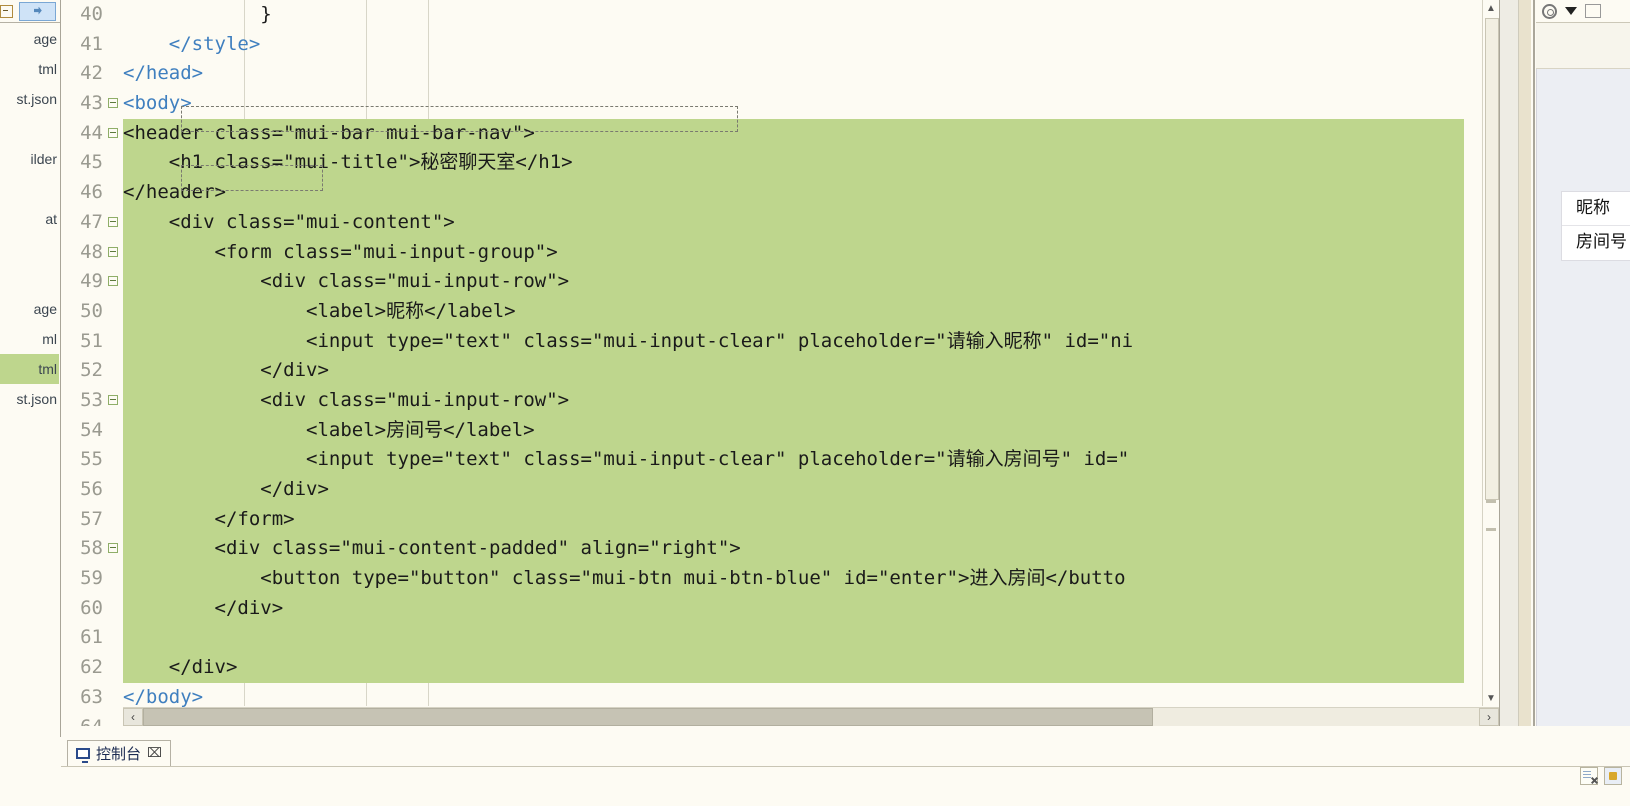 Image resolution: width=1630 pixels, height=806 pixels. I want to click on line-number: 62, so click(91, 667).